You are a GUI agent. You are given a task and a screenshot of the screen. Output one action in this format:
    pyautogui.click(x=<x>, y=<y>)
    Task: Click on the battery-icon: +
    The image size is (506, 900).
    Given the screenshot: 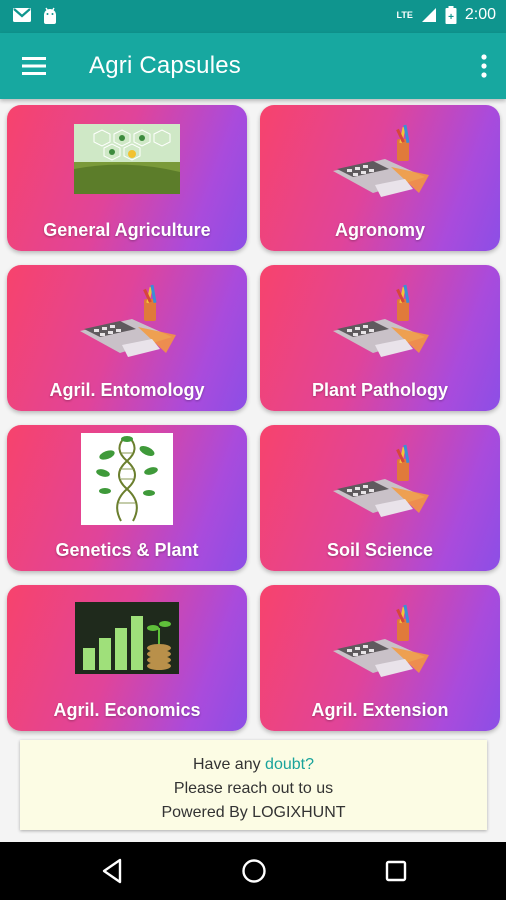 What is the action you would take?
    pyautogui.click(x=451, y=15)
    